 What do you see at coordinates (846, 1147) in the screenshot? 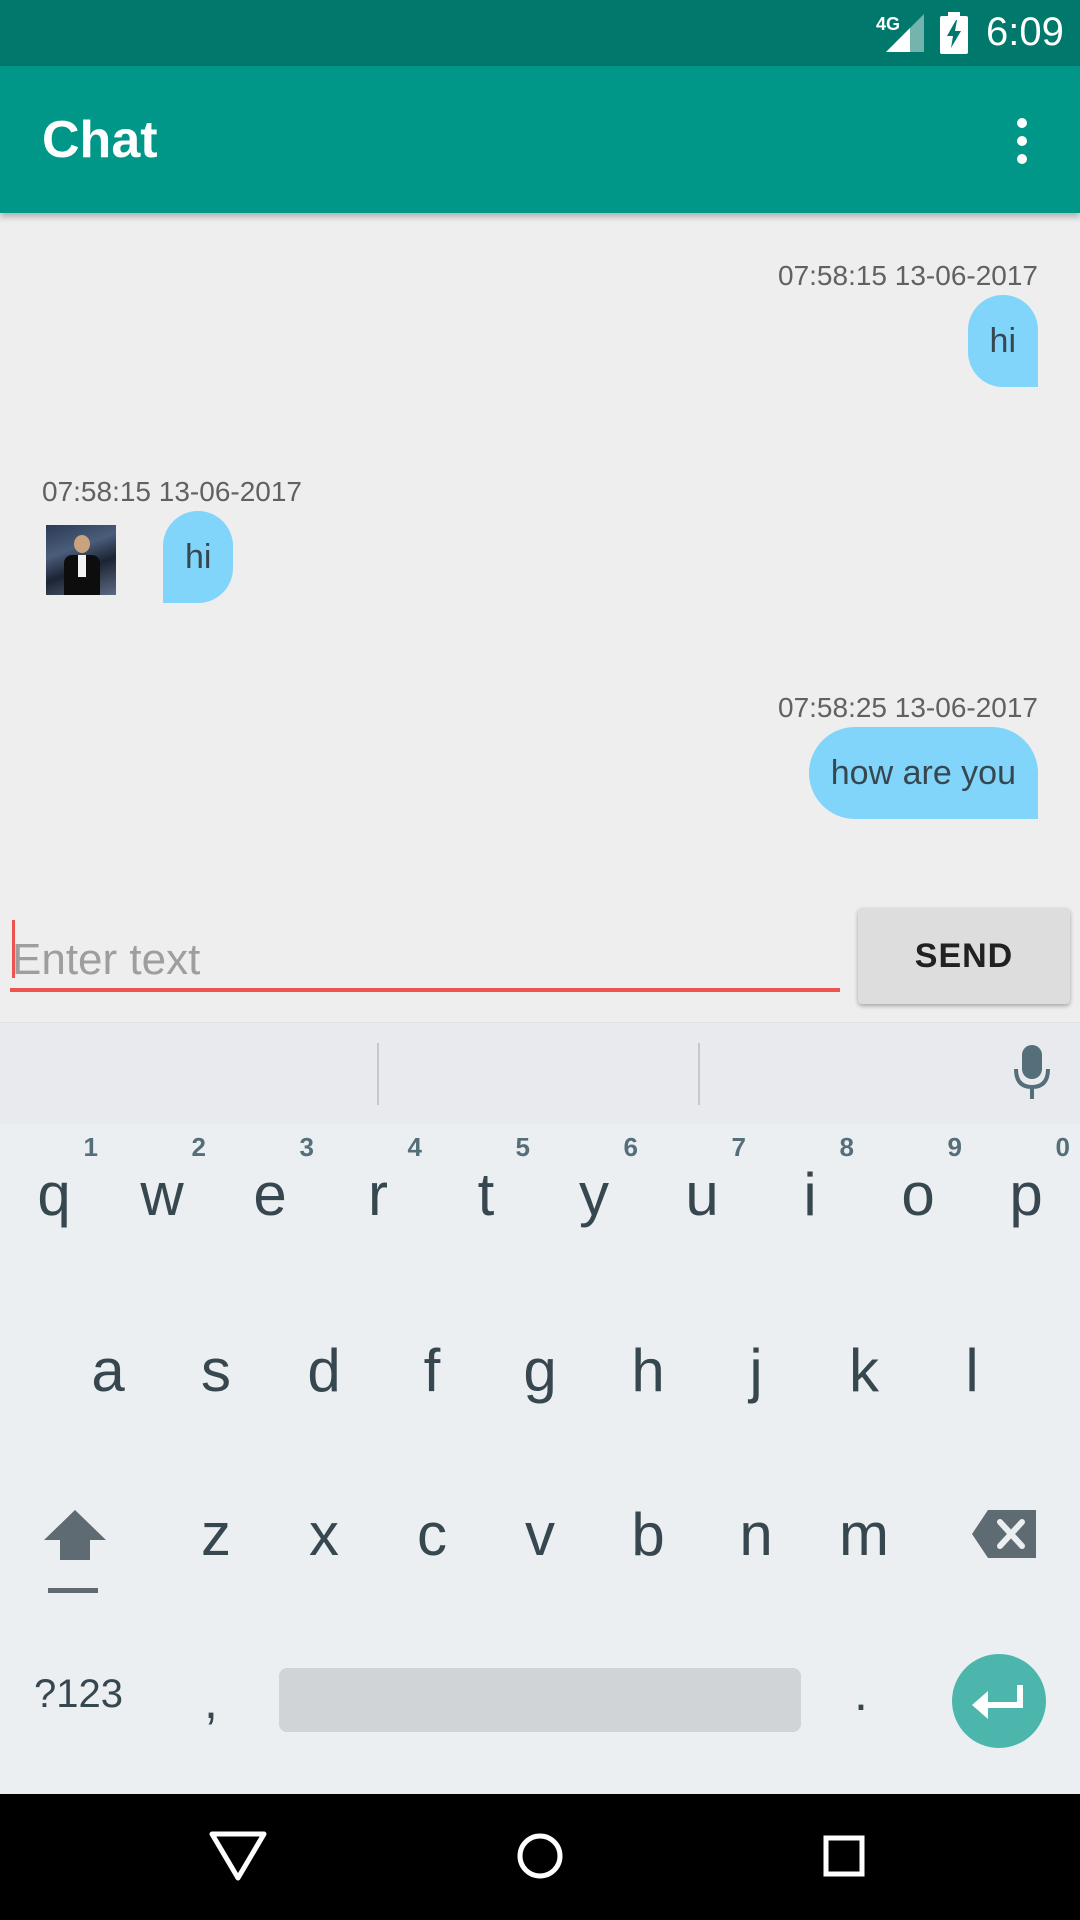
I see `key-hint: 8` at bounding box center [846, 1147].